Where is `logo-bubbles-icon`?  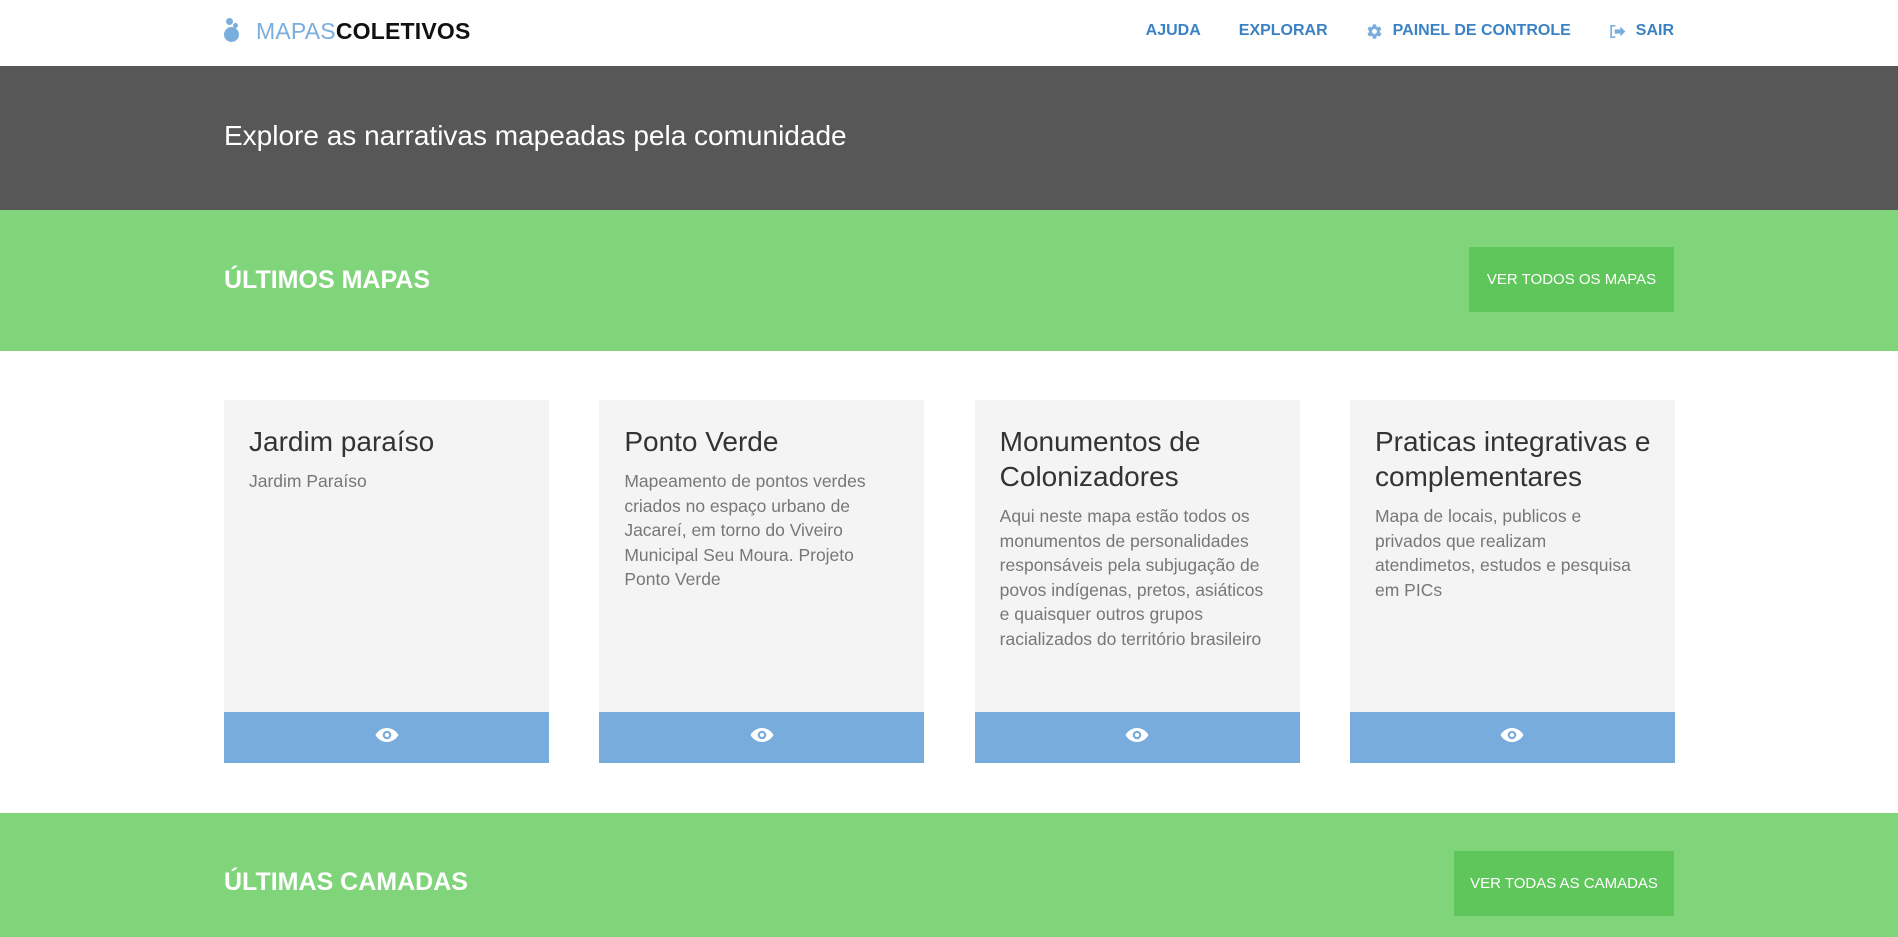 logo-bubbles-icon is located at coordinates (235, 31).